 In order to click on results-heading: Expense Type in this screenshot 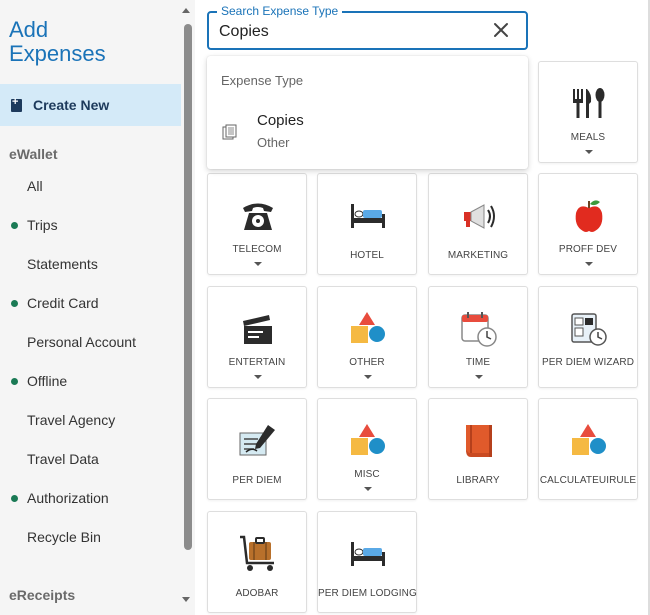, I will do `click(262, 80)`.